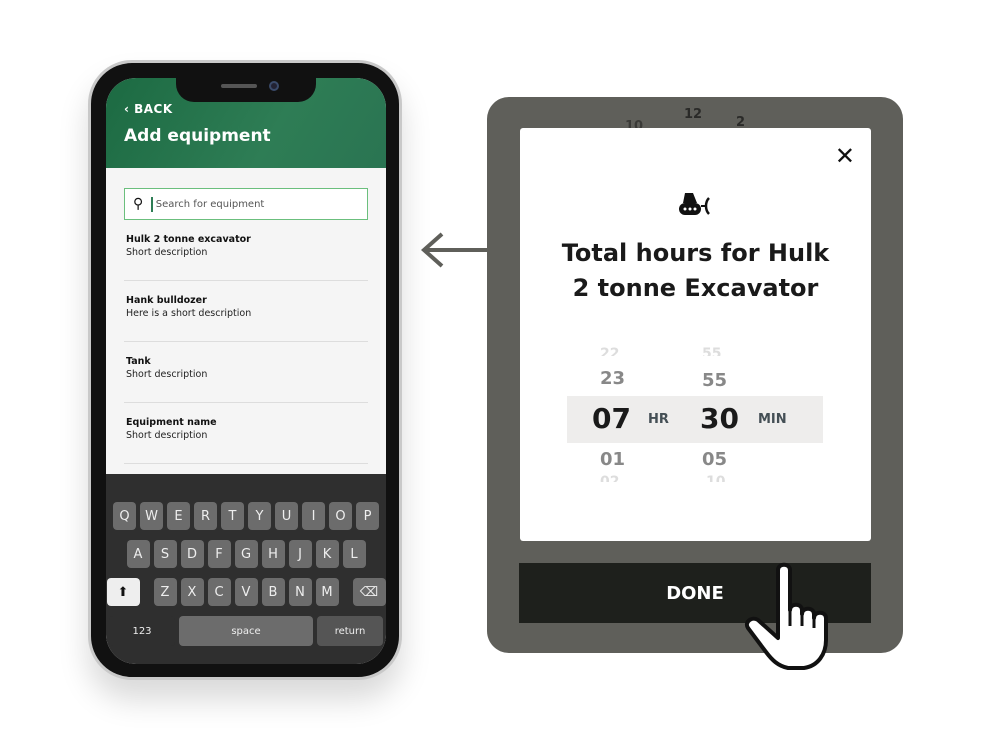 The image size is (1000, 750). What do you see at coordinates (327, 592) in the screenshot?
I see `key: M` at bounding box center [327, 592].